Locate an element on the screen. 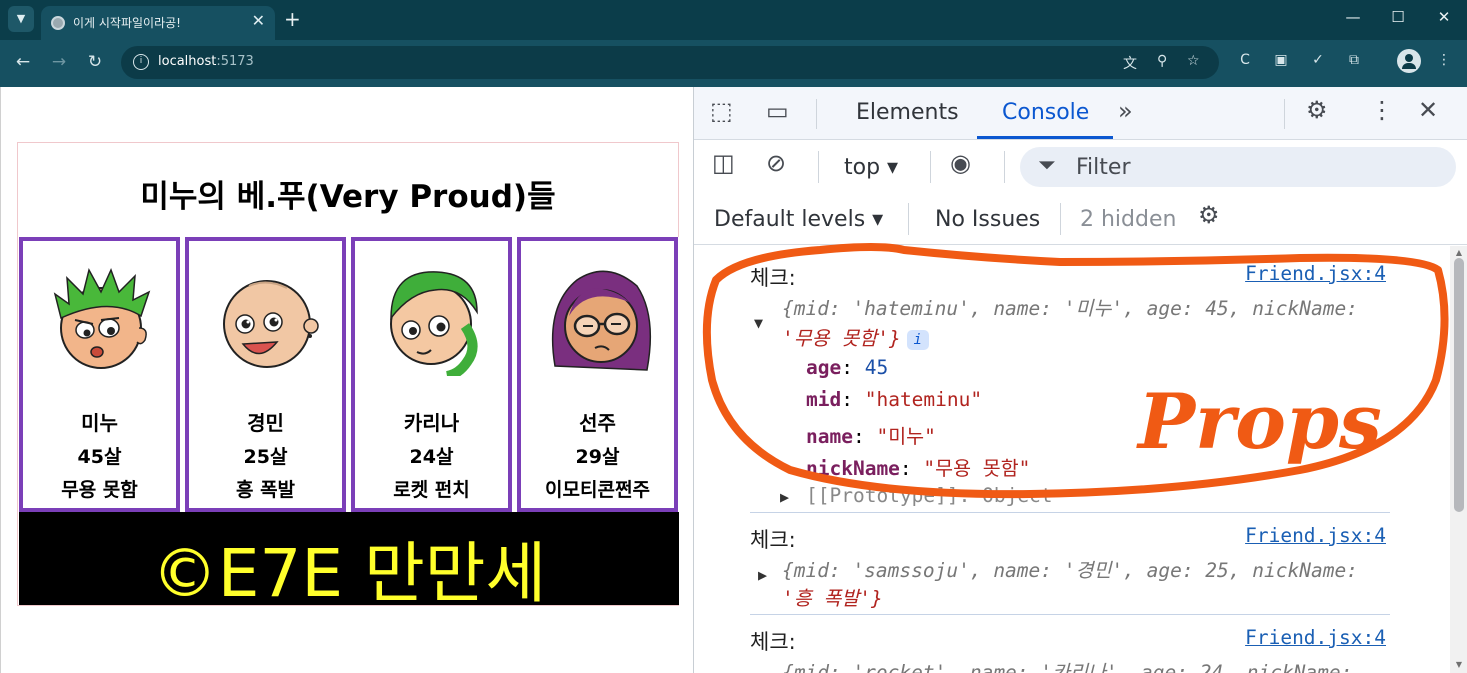 This screenshot has height=673, width=1467. active-tab-indicator is located at coordinates (1045, 137).